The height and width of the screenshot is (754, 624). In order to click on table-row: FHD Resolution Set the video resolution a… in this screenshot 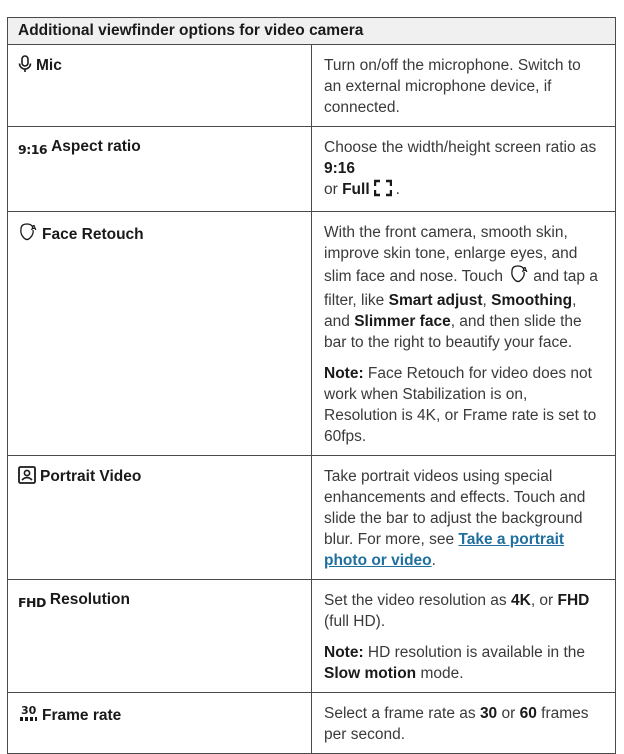, I will do `click(311, 636)`.